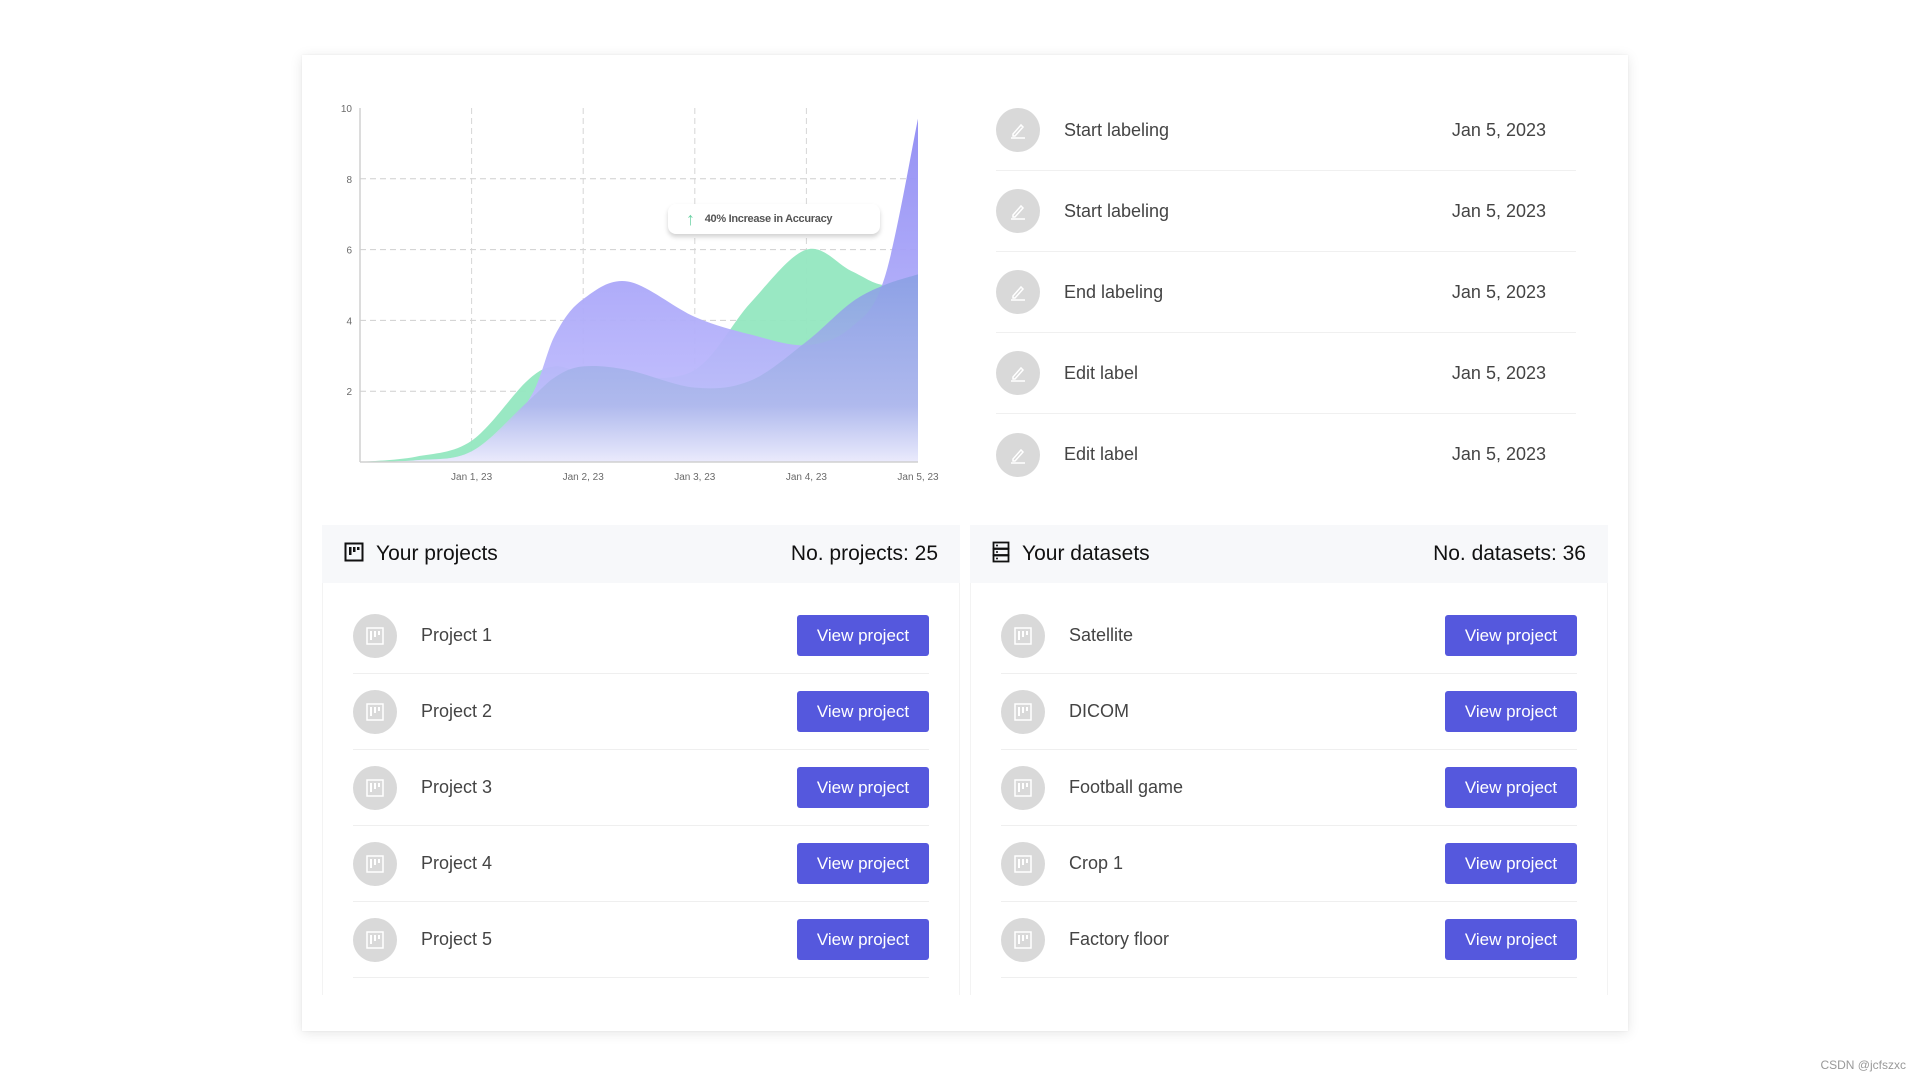 Image resolution: width=1920 pixels, height=1080 pixels. Describe the element at coordinates (347, 109) in the screenshot. I see `y-tick-label: 10` at that location.